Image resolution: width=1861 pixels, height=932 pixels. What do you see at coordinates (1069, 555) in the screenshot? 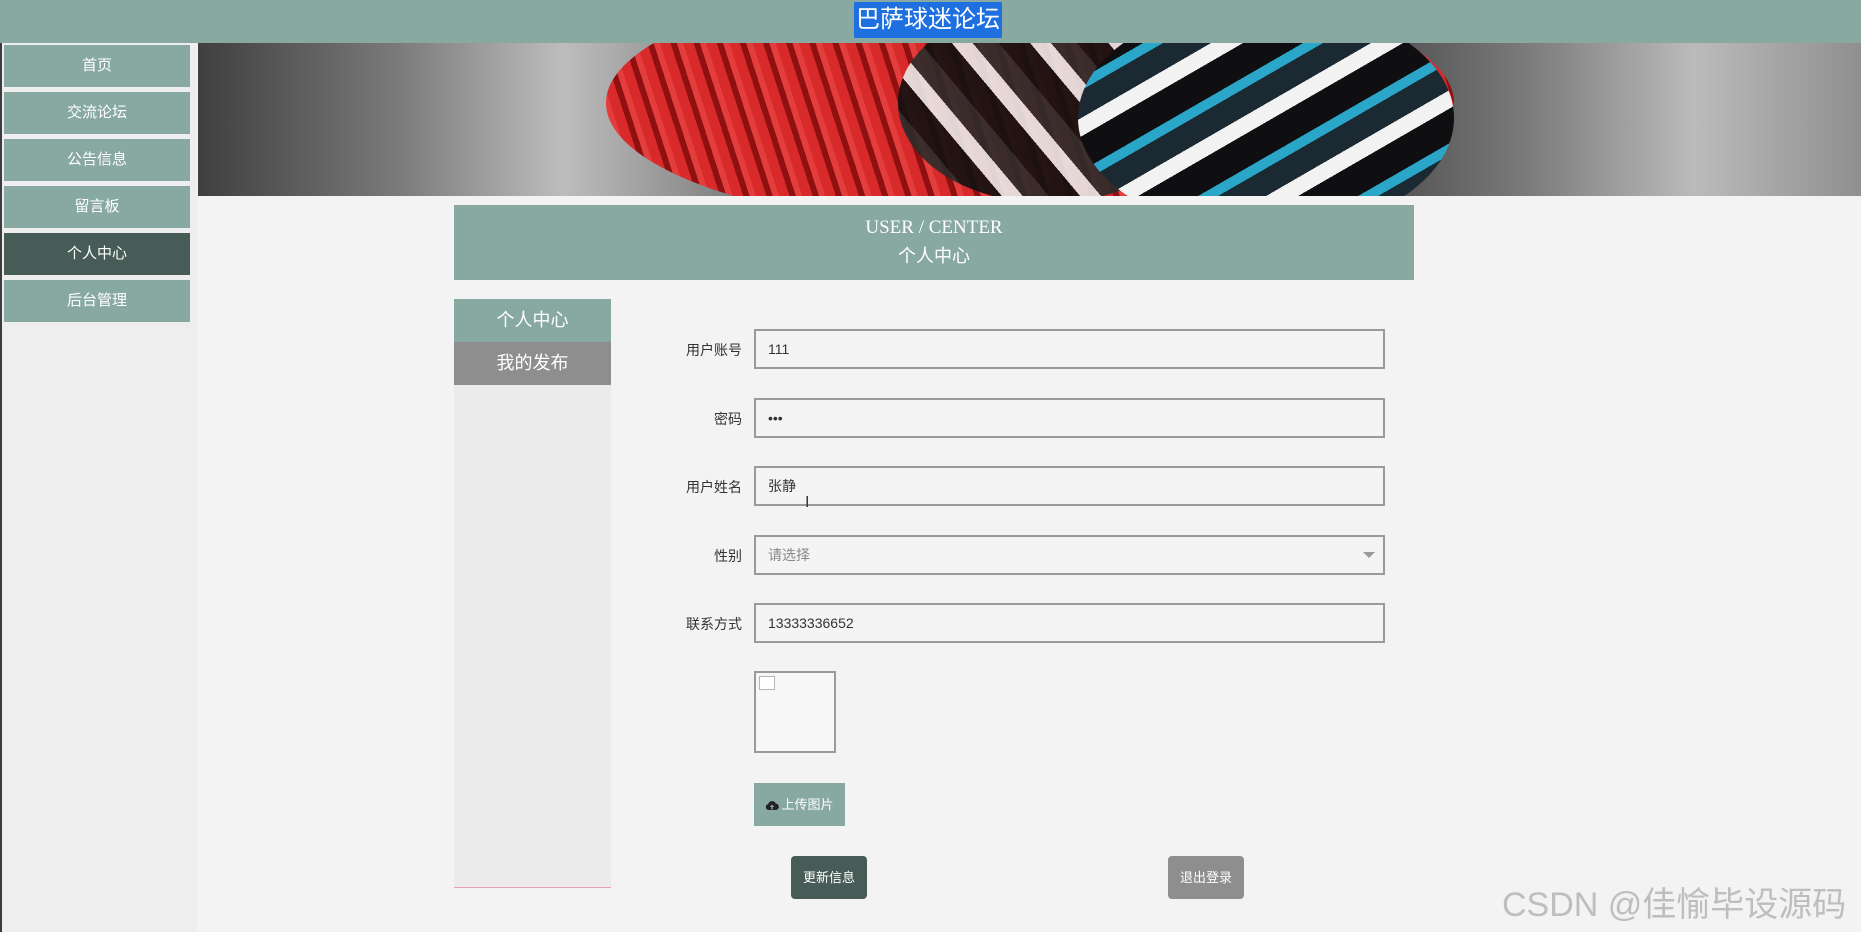
I see `gender-select: 请选择` at bounding box center [1069, 555].